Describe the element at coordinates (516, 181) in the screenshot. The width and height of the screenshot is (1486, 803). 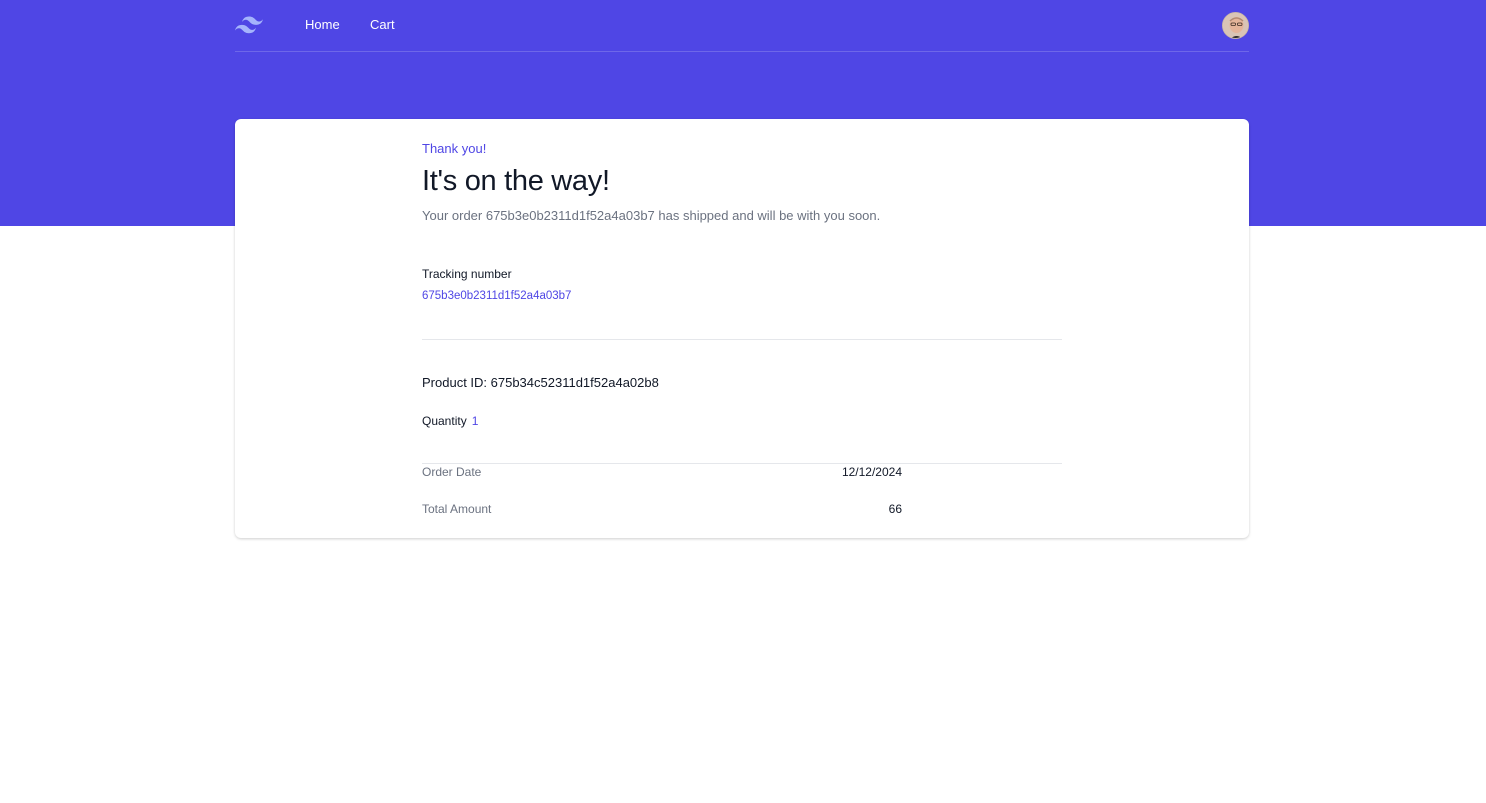
I see `page-title: It's on the way!` at that location.